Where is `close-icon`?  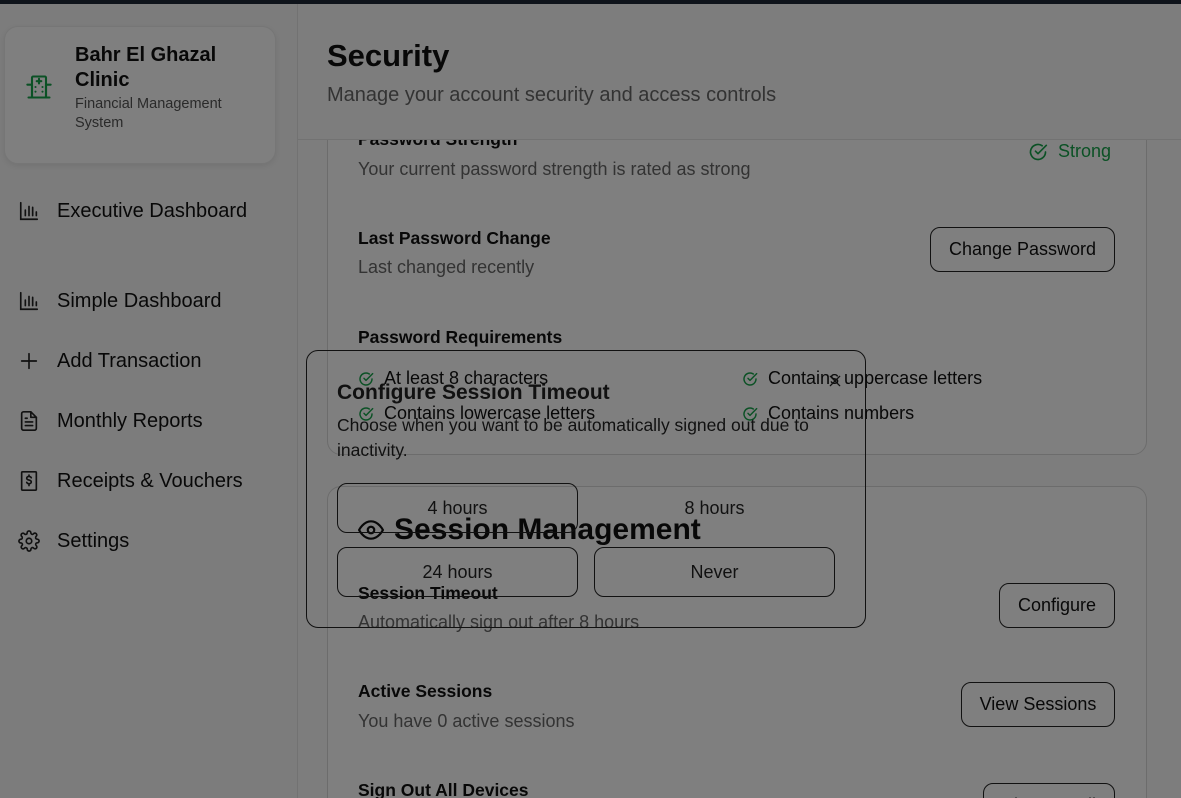 close-icon is located at coordinates (835, 381).